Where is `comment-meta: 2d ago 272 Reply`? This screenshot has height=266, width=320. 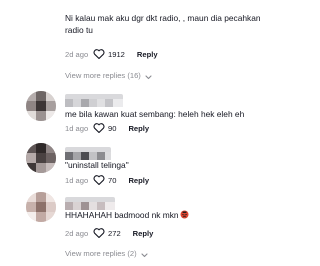 comment-meta: 2d ago 272 Reply is located at coordinates (109, 233).